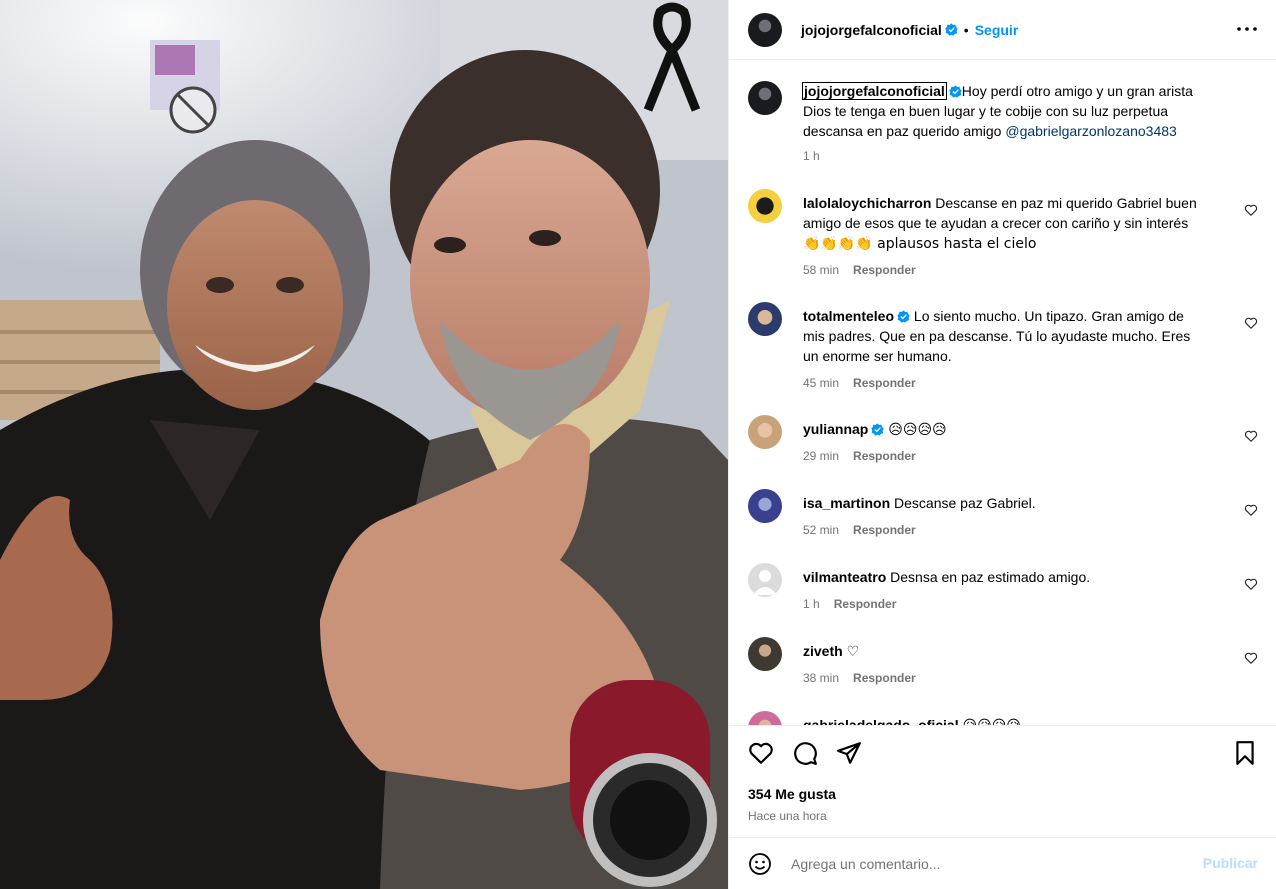 This screenshot has height=889, width=1276. What do you see at coordinates (821, 270) in the screenshot?
I see `comment-time: 58 min` at bounding box center [821, 270].